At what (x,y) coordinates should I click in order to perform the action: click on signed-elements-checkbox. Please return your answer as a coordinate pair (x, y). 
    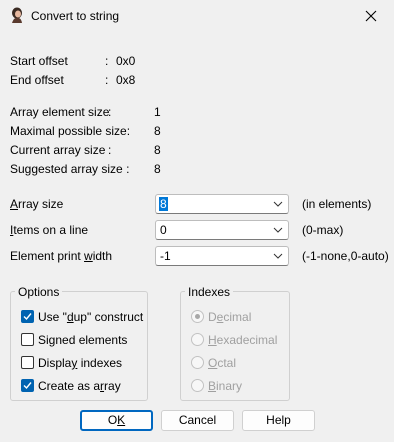
    Looking at the image, I should click on (27, 339).